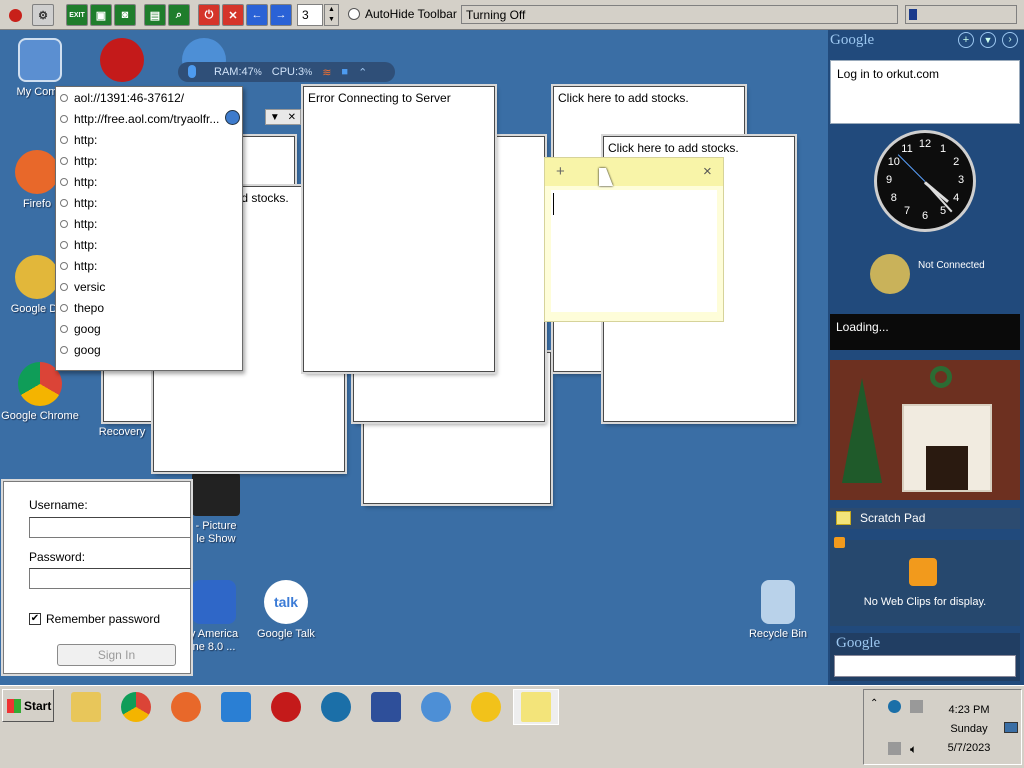 This screenshot has height=768, width=1024. Describe the element at coordinates (402, 14) in the screenshot. I see `autohide-toolbar-toggle: AutoHide Toolbar` at that location.